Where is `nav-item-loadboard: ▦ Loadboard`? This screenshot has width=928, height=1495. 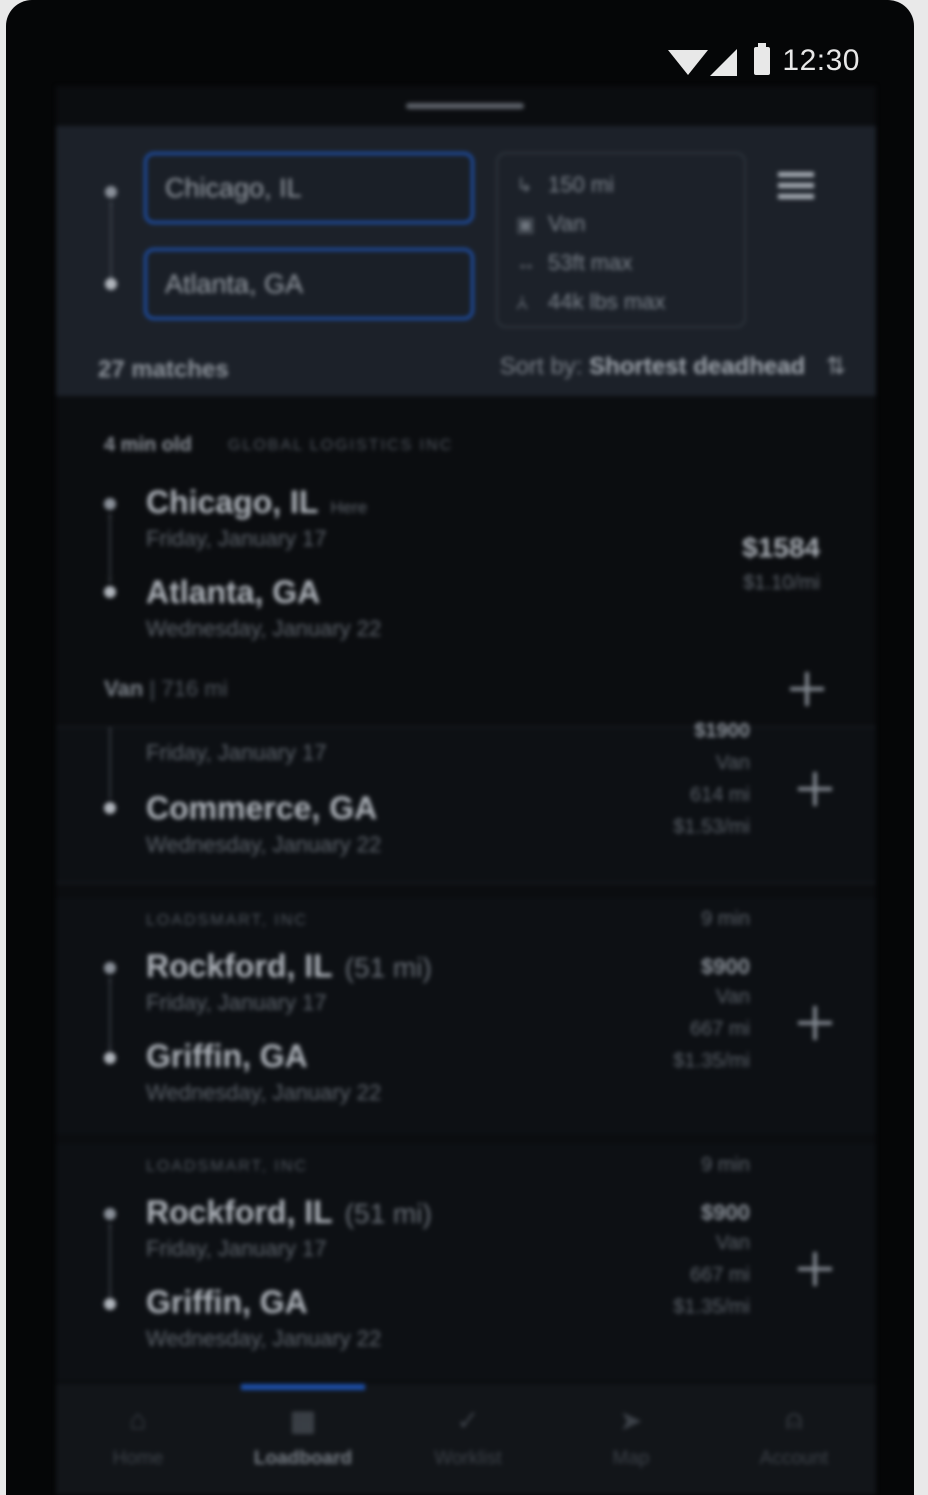 nav-item-loadboard: ▦ Loadboard is located at coordinates (303, 1437).